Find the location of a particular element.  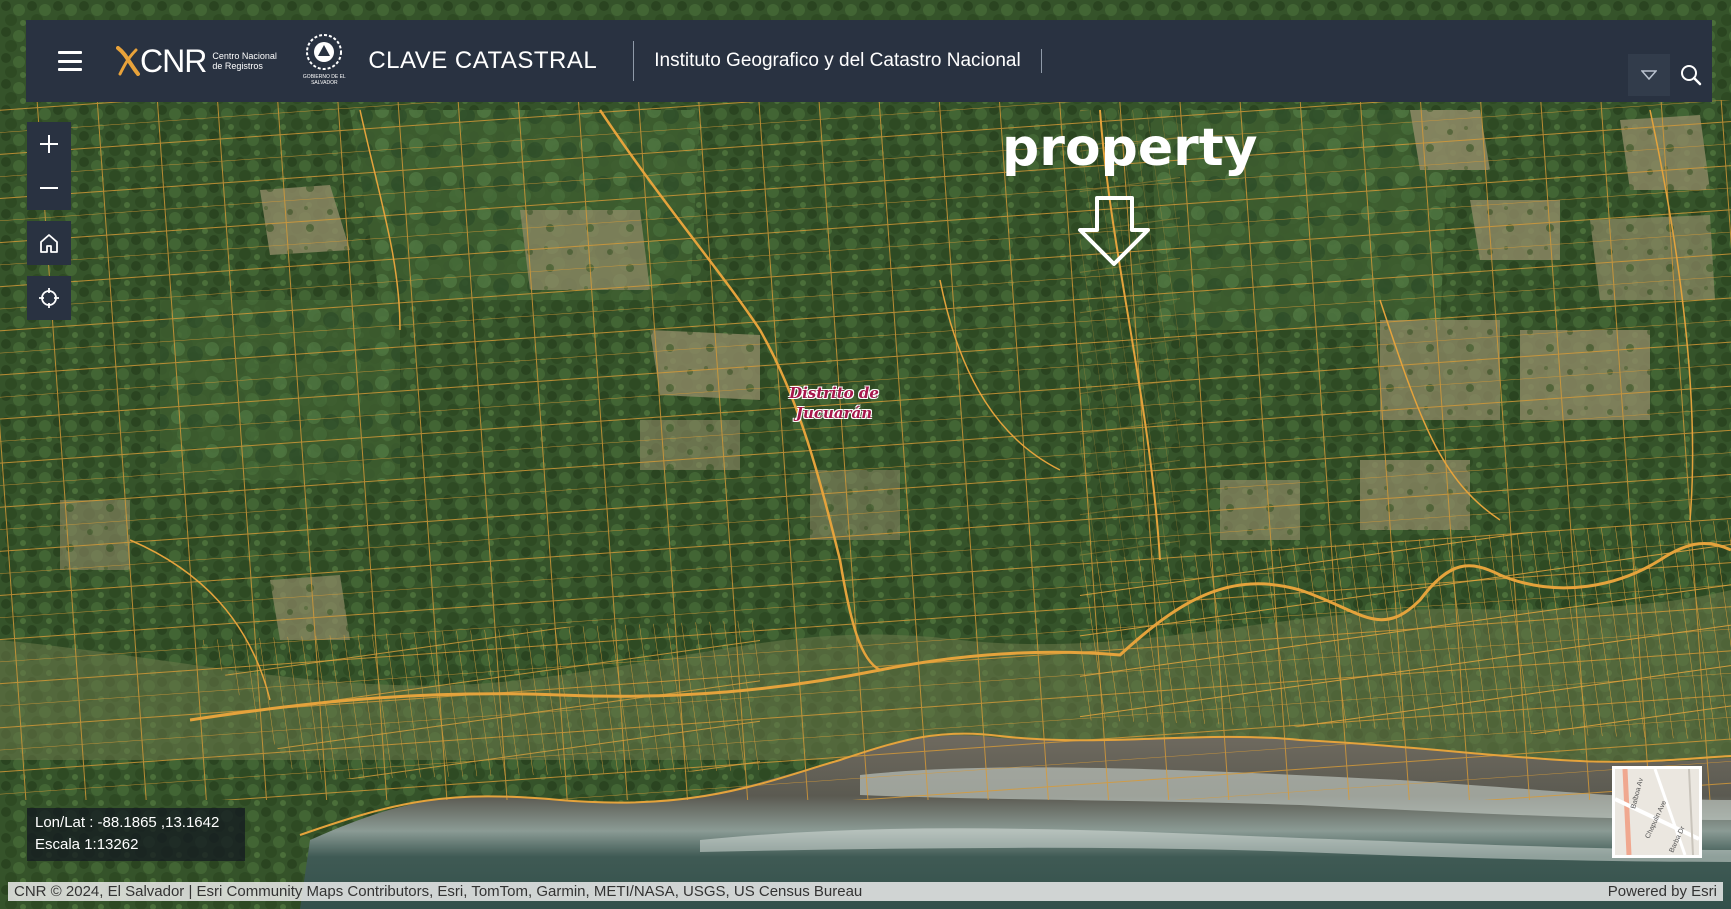

zoom-in-button is located at coordinates (49, 144).